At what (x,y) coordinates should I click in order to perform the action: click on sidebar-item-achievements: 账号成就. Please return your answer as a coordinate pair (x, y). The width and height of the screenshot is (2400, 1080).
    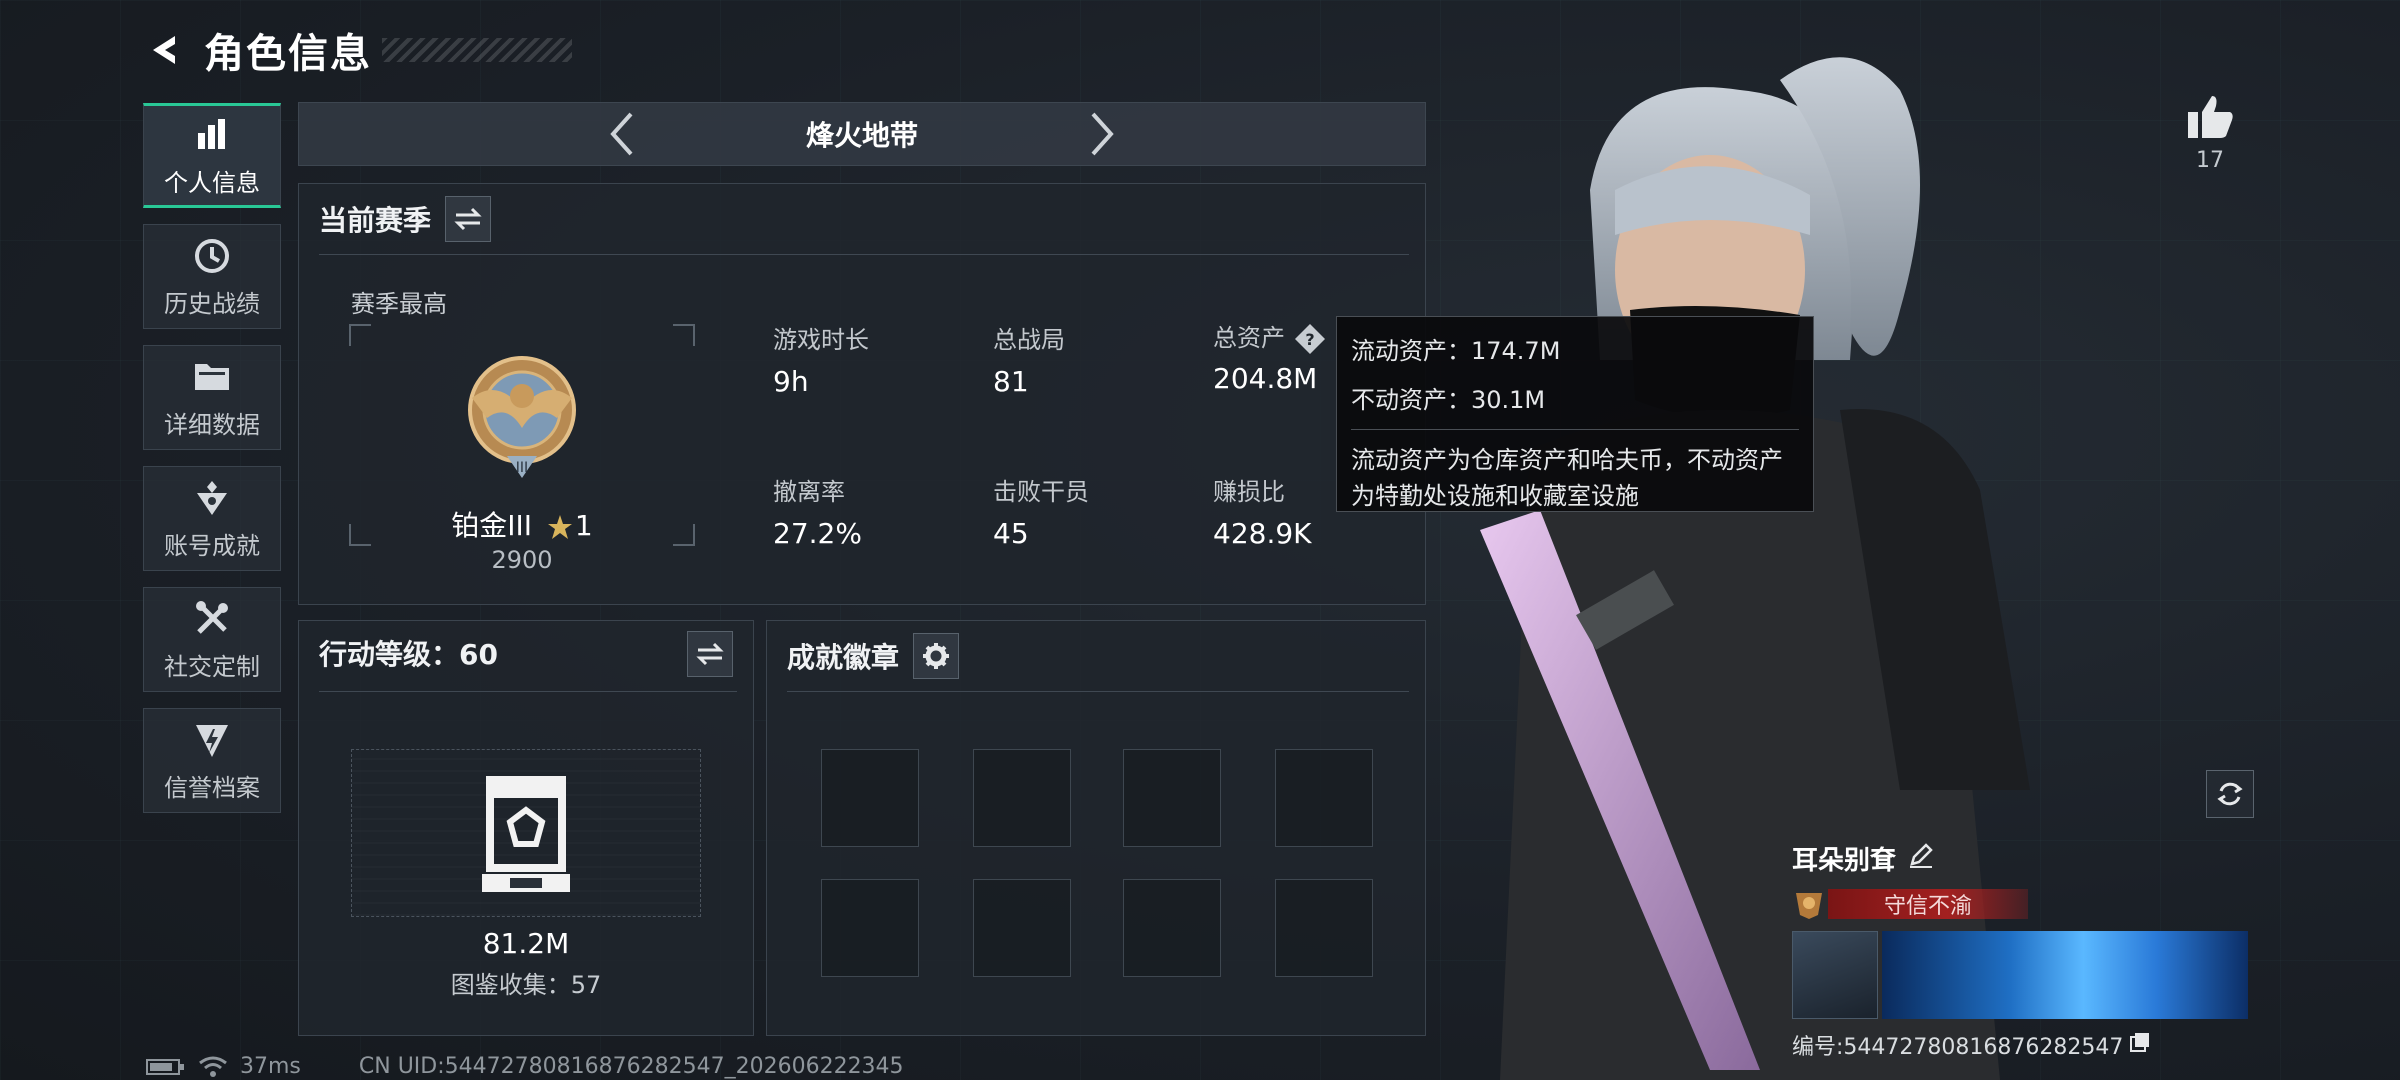
    Looking at the image, I should click on (212, 518).